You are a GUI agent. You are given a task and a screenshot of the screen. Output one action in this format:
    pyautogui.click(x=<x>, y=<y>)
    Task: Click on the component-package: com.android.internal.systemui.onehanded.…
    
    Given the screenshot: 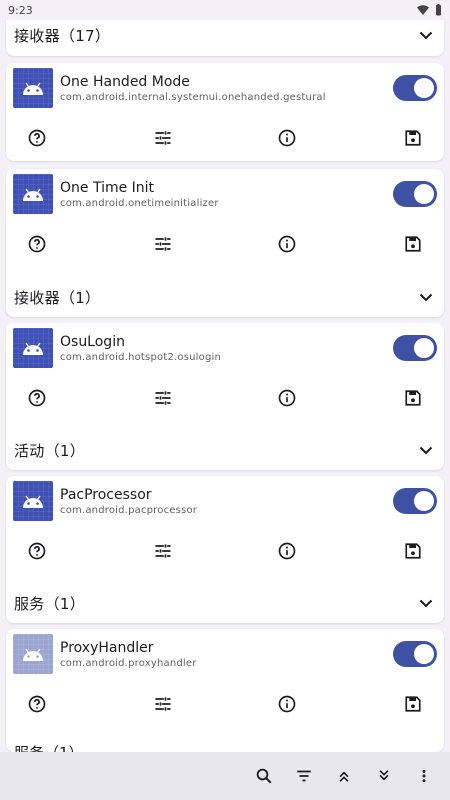 What is the action you would take?
    pyautogui.click(x=193, y=97)
    